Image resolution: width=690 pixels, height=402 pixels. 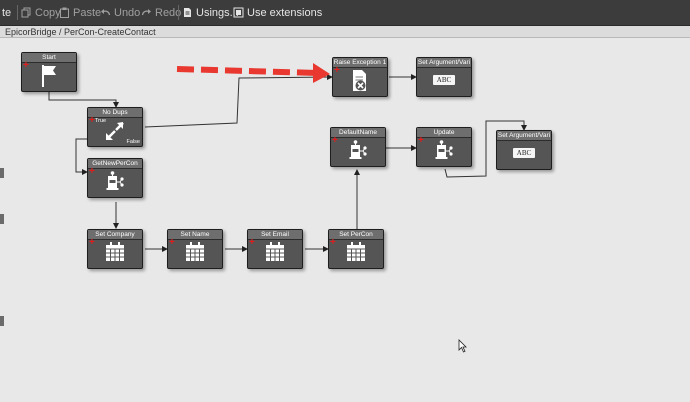 What do you see at coordinates (48, 12) in the screenshot?
I see `copy-label: Copy` at bounding box center [48, 12].